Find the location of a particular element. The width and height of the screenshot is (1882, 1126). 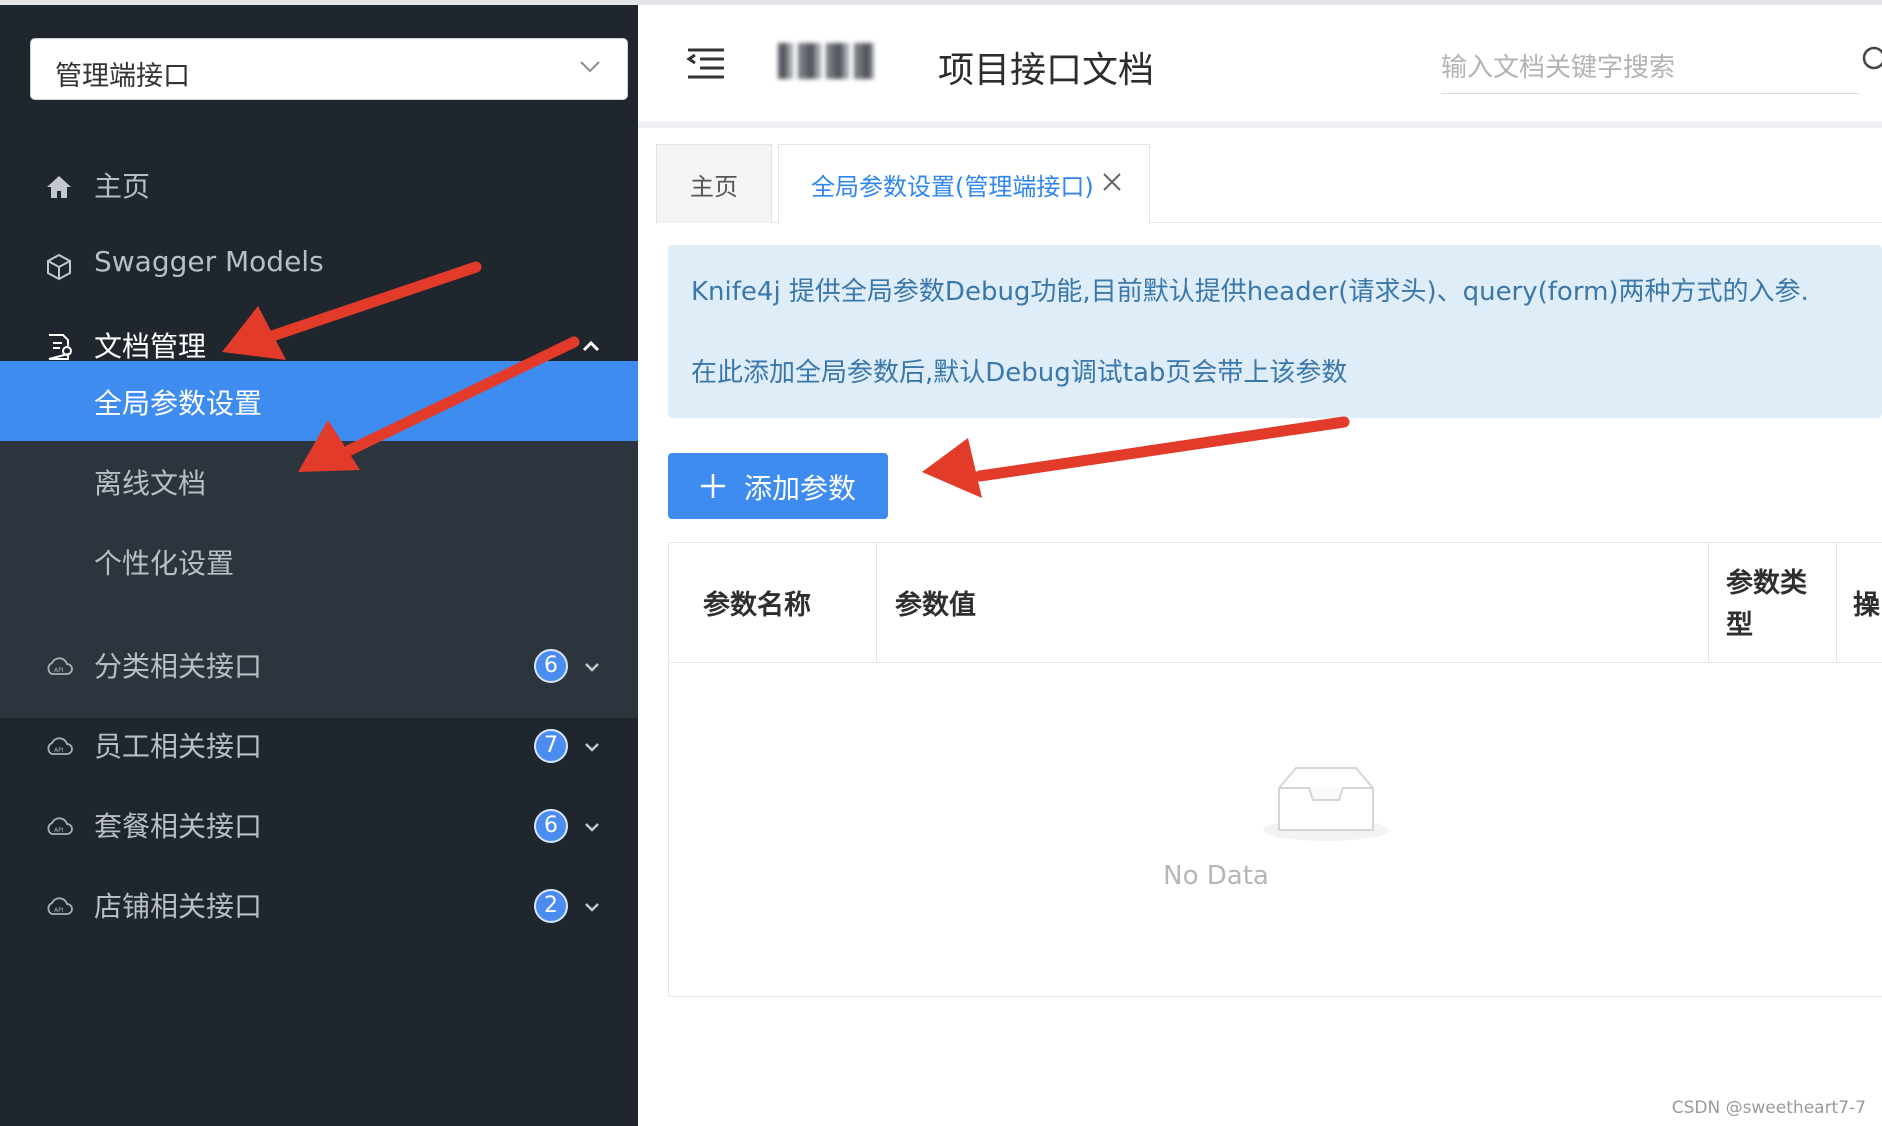

count-badge: 7 is located at coordinates (551, 746).